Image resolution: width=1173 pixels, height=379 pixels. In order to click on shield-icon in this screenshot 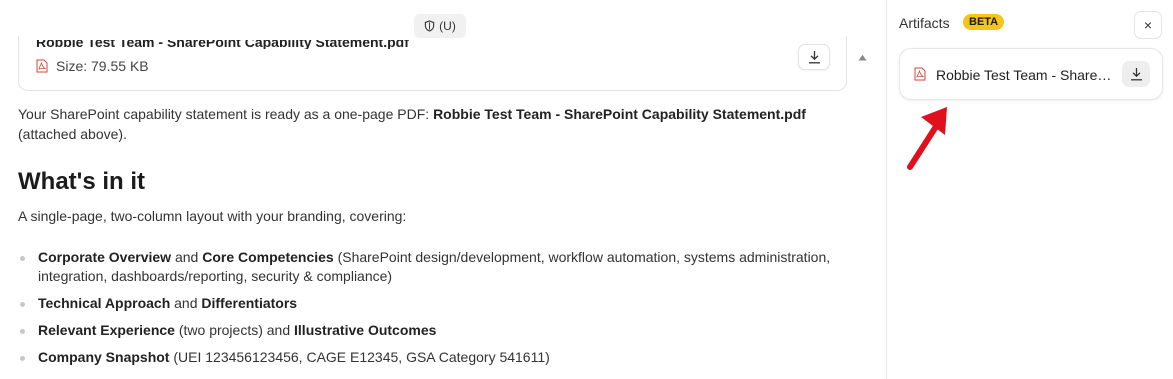, I will do `click(429, 26)`.